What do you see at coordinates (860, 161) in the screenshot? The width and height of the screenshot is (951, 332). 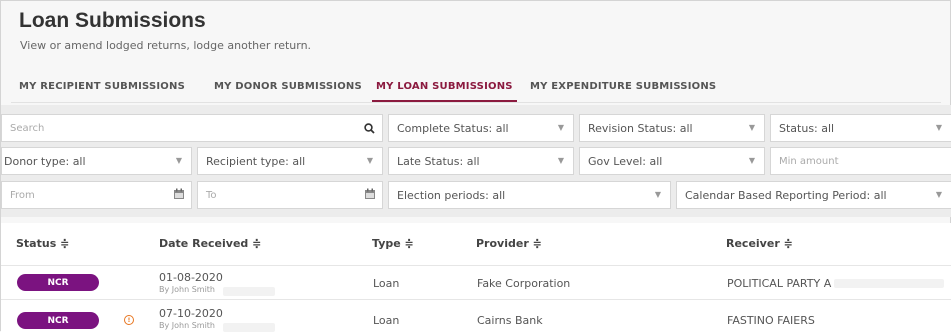 I see `min-amount-input: Min amount` at bounding box center [860, 161].